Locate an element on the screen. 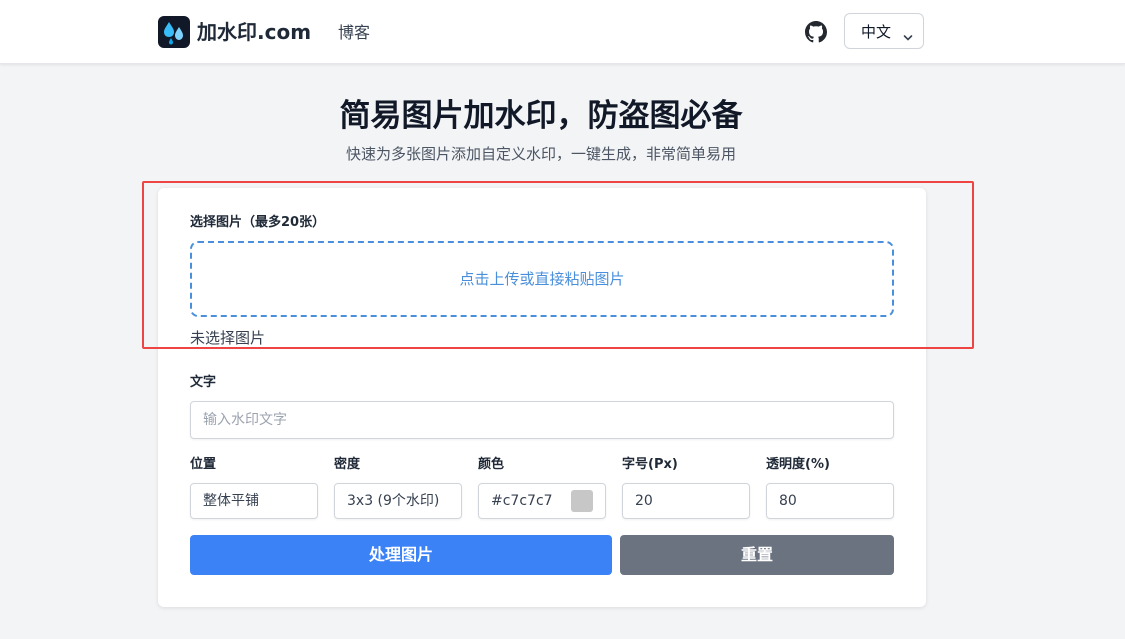  no-images-status: 未选择图片 is located at coordinates (228, 338).